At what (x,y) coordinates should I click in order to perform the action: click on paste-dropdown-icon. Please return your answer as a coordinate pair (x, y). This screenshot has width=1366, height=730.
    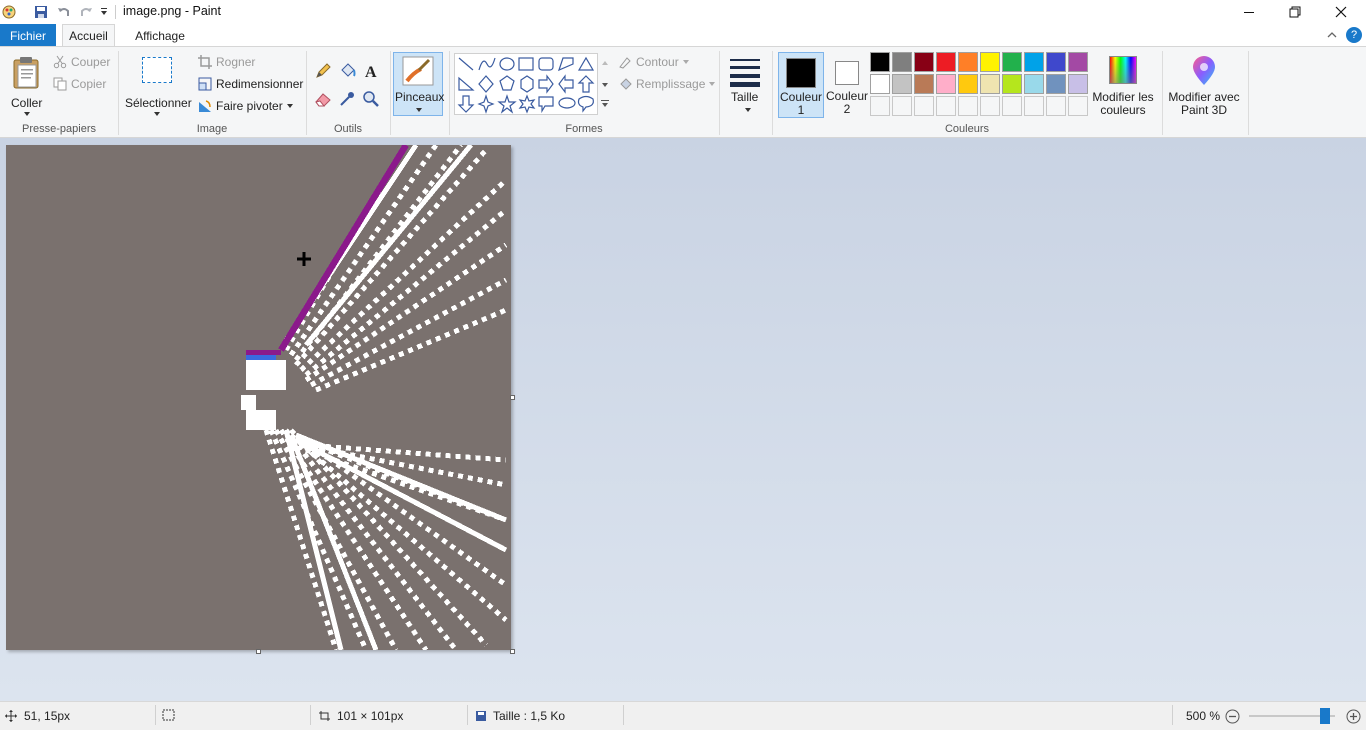
    Looking at the image, I should click on (27, 114).